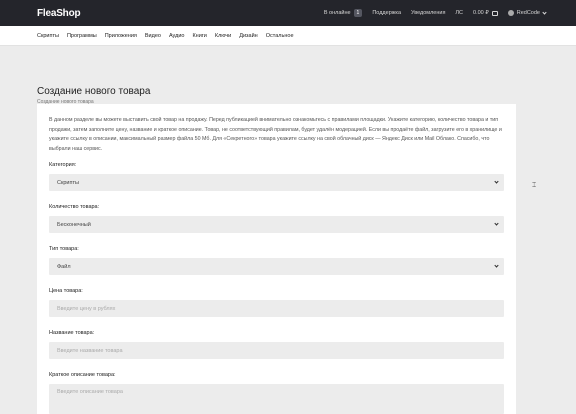 This screenshot has height=414, width=576. I want to click on quantity-label: Количество товара:, so click(74, 207).